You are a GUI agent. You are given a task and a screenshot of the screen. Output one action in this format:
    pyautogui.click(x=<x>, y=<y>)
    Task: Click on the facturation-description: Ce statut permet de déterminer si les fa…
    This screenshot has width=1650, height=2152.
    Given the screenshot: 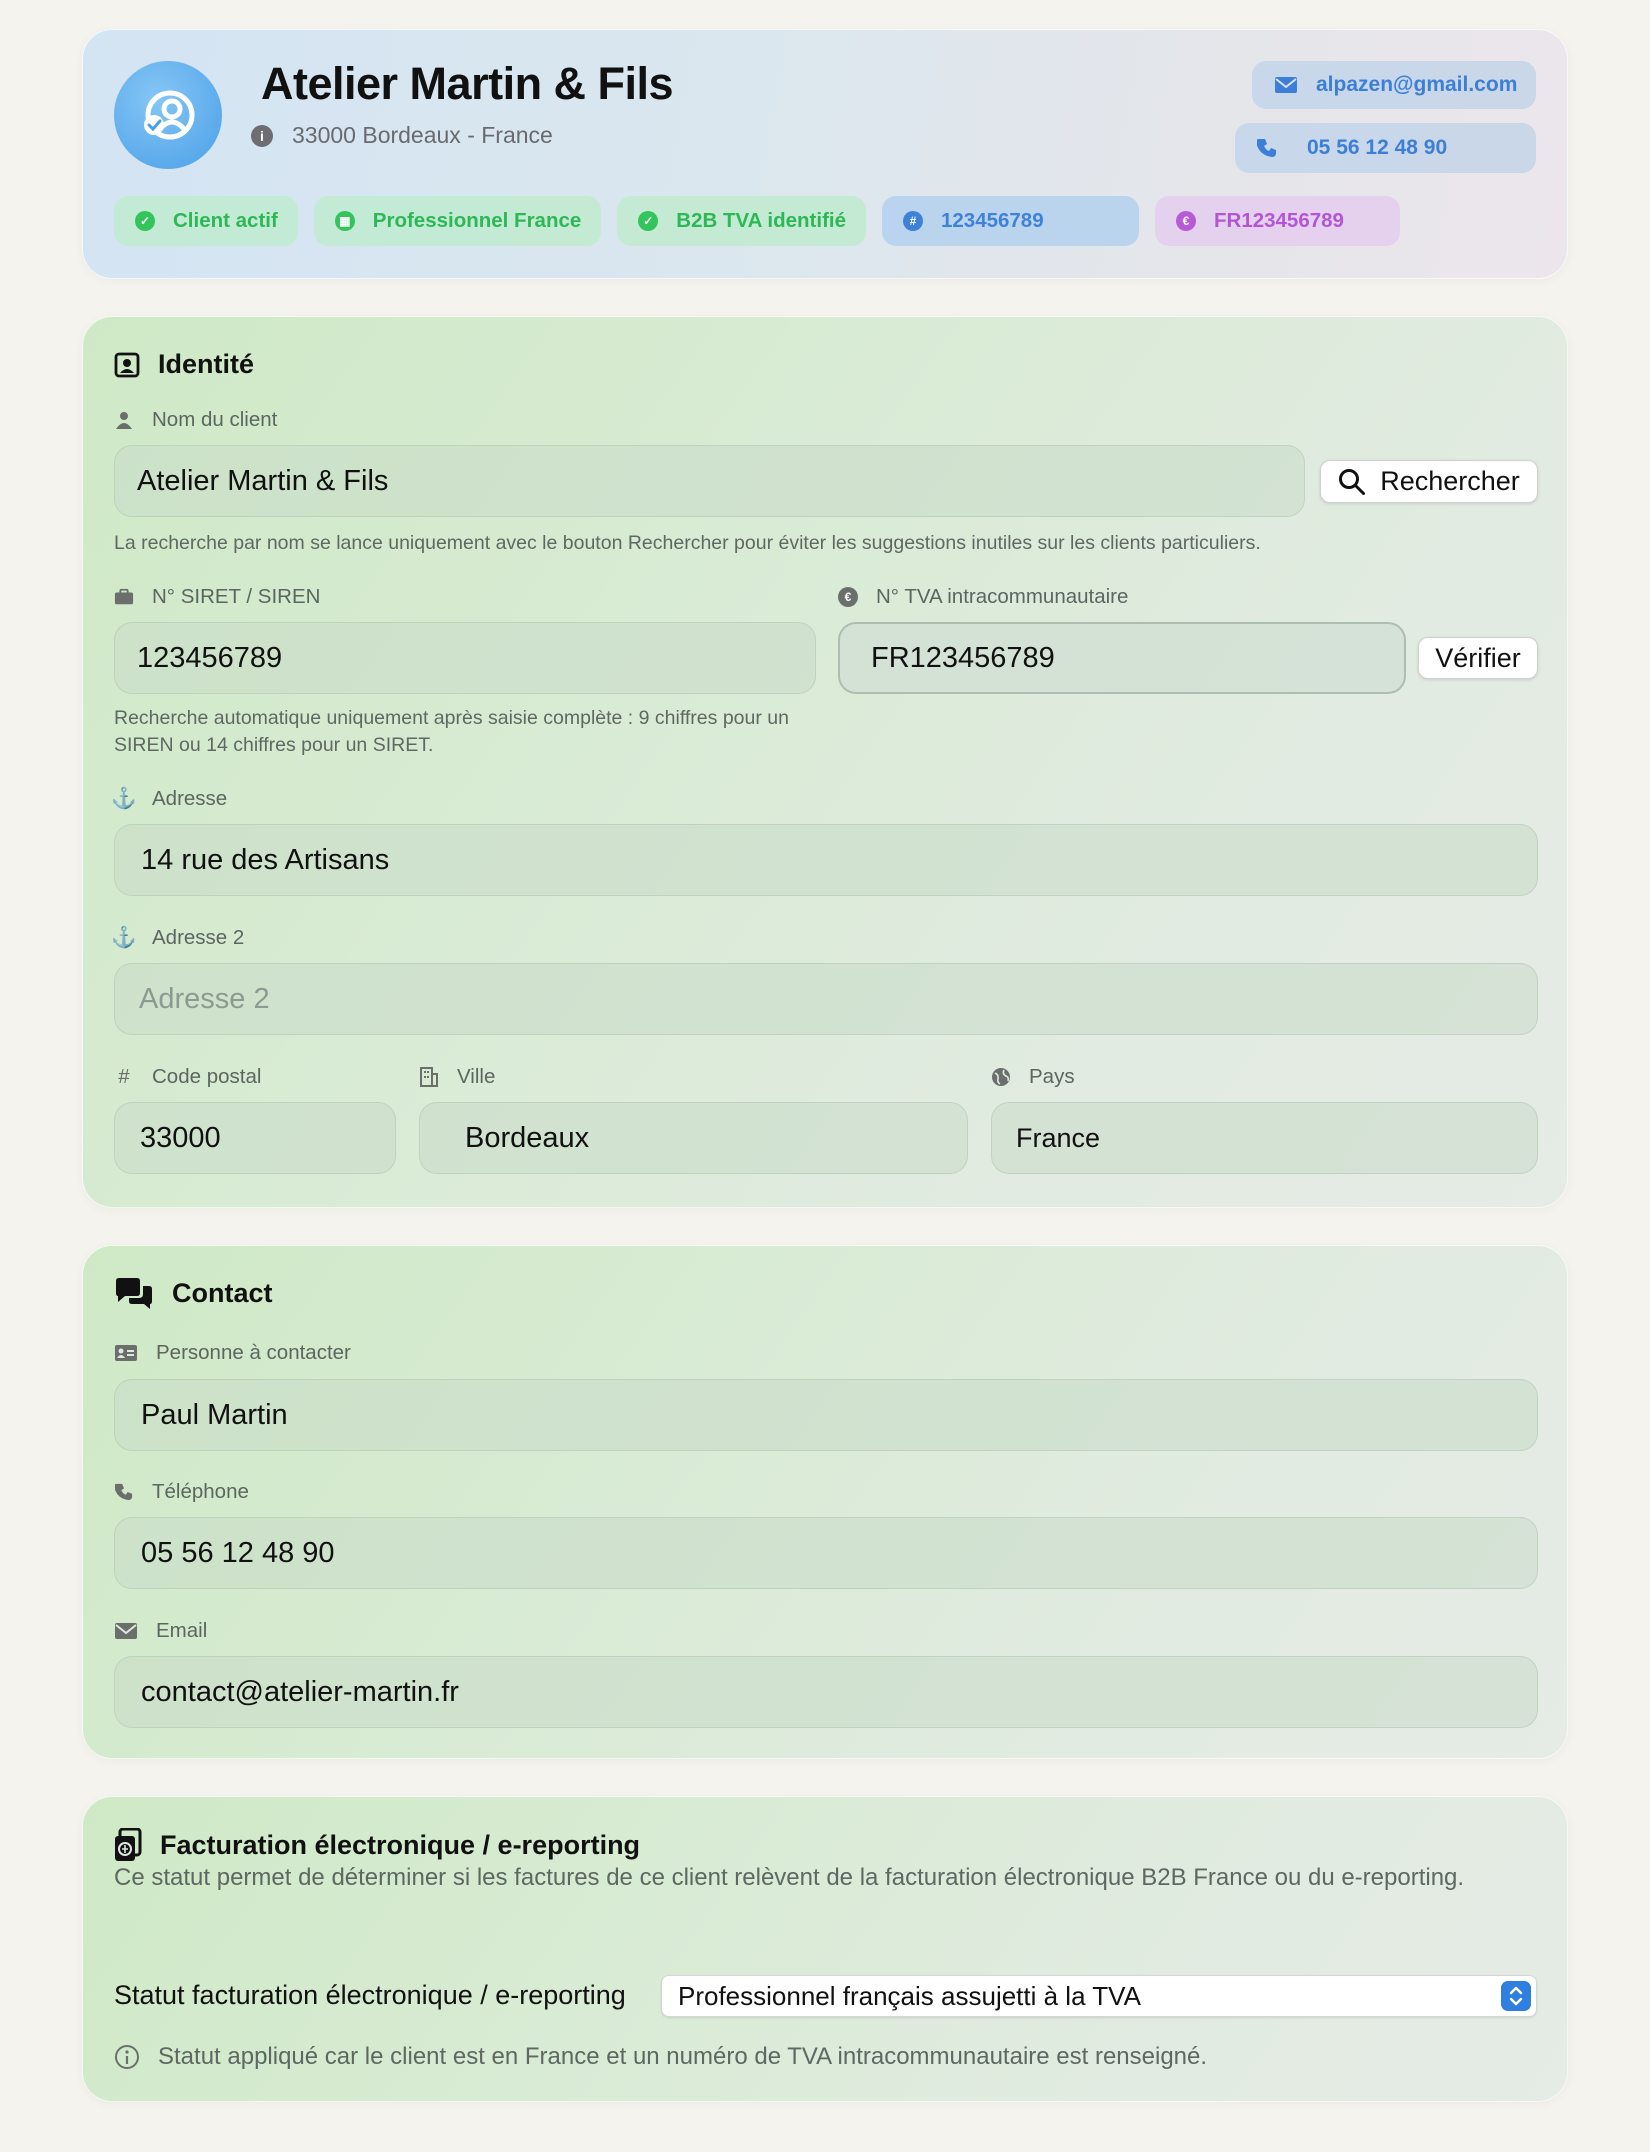 What is the action you would take?
    pyautogui.click(x=789, y=1877)
    